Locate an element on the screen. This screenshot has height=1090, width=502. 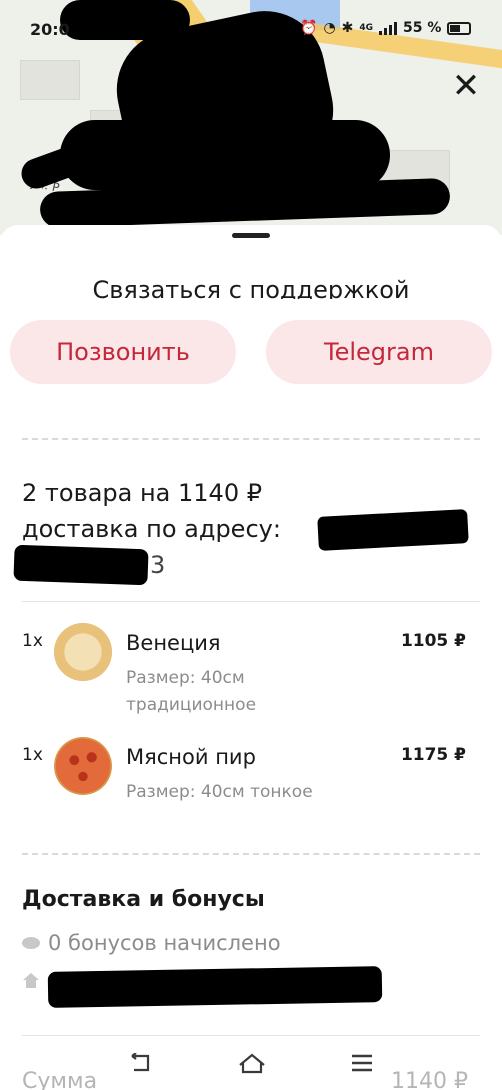
home-icon is located at coordinates (31, 982).